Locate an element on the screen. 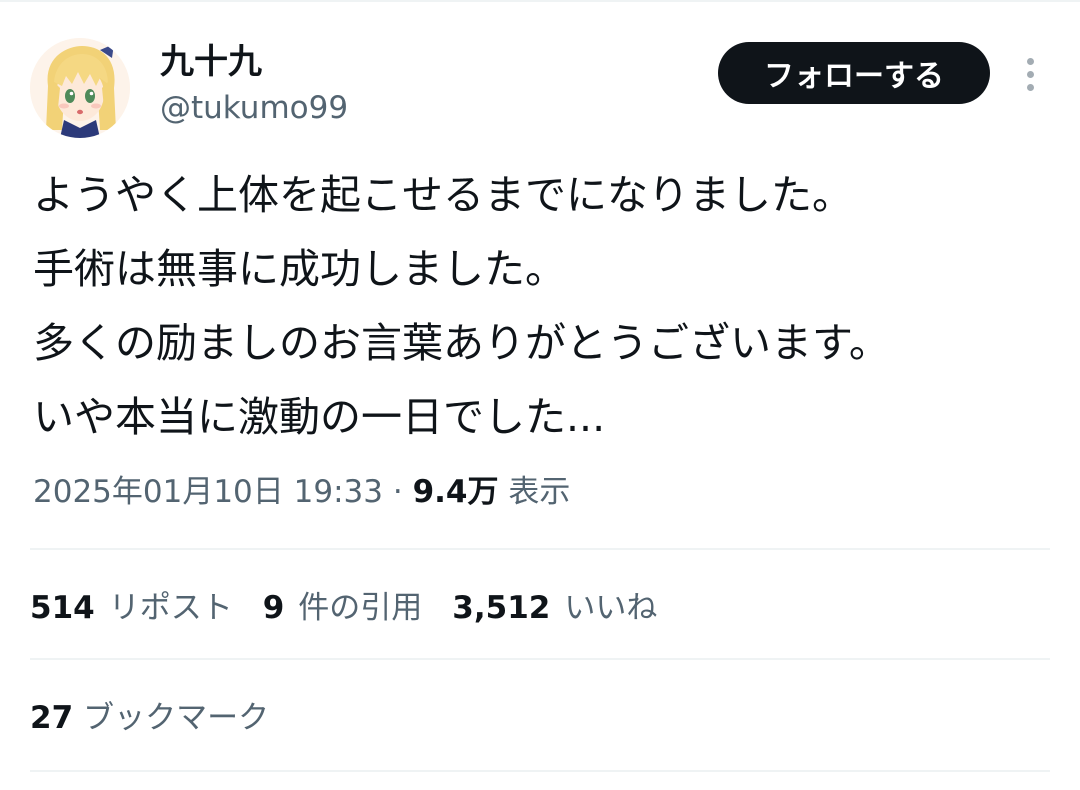  user-handle: @tukumo99 is located at coordinates (254, 108).